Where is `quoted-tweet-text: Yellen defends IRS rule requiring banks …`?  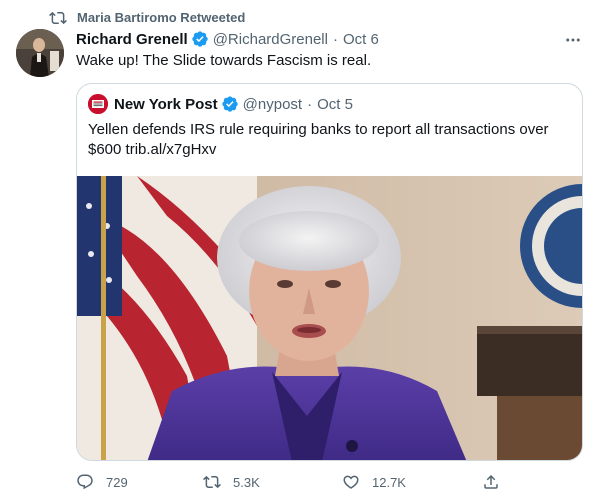
quoted-tweet-text: Yellen defends IRS rule requiring banks … is located at coordinates (318, 139).